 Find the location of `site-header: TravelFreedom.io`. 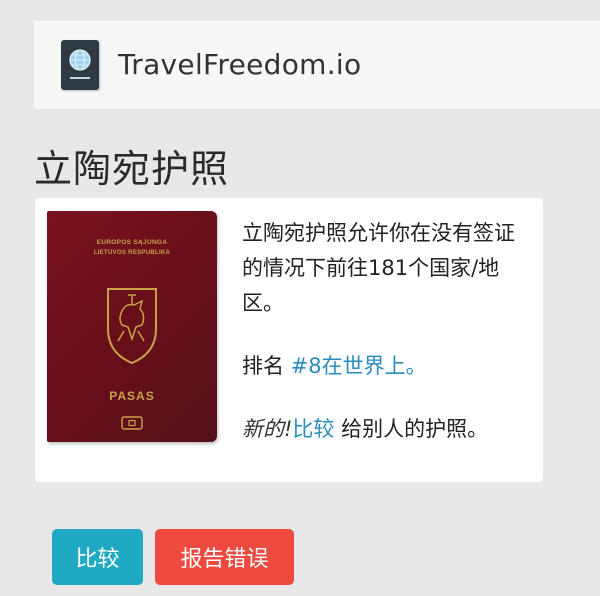

site-header: TravelFreedom.io is located at coordinates (317, 65).